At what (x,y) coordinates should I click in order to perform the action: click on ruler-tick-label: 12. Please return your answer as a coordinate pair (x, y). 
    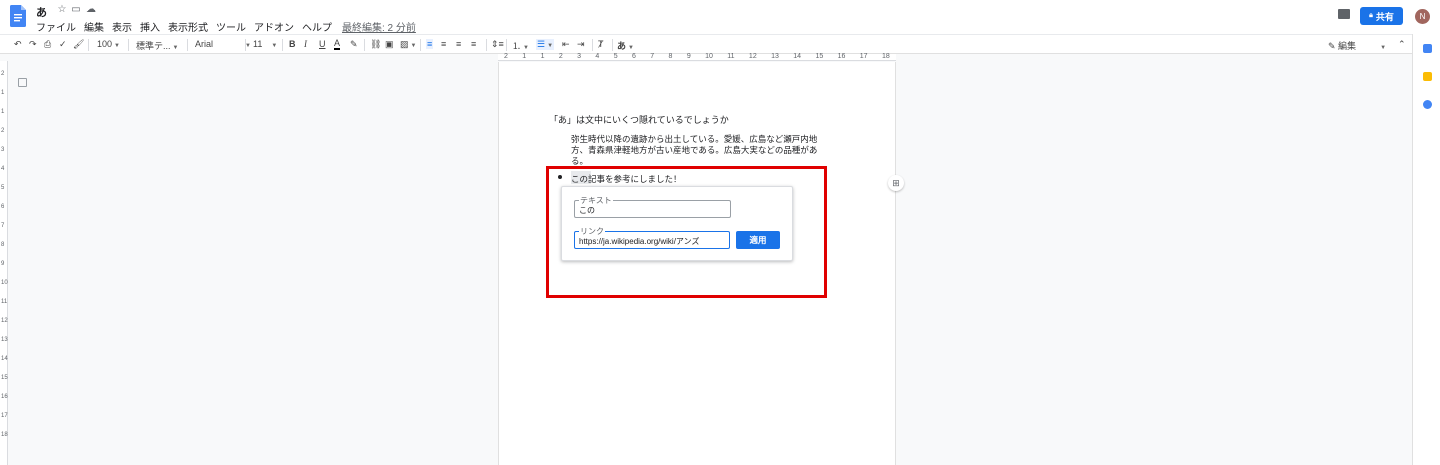
    Looking at the image, I should click on (752, 56).